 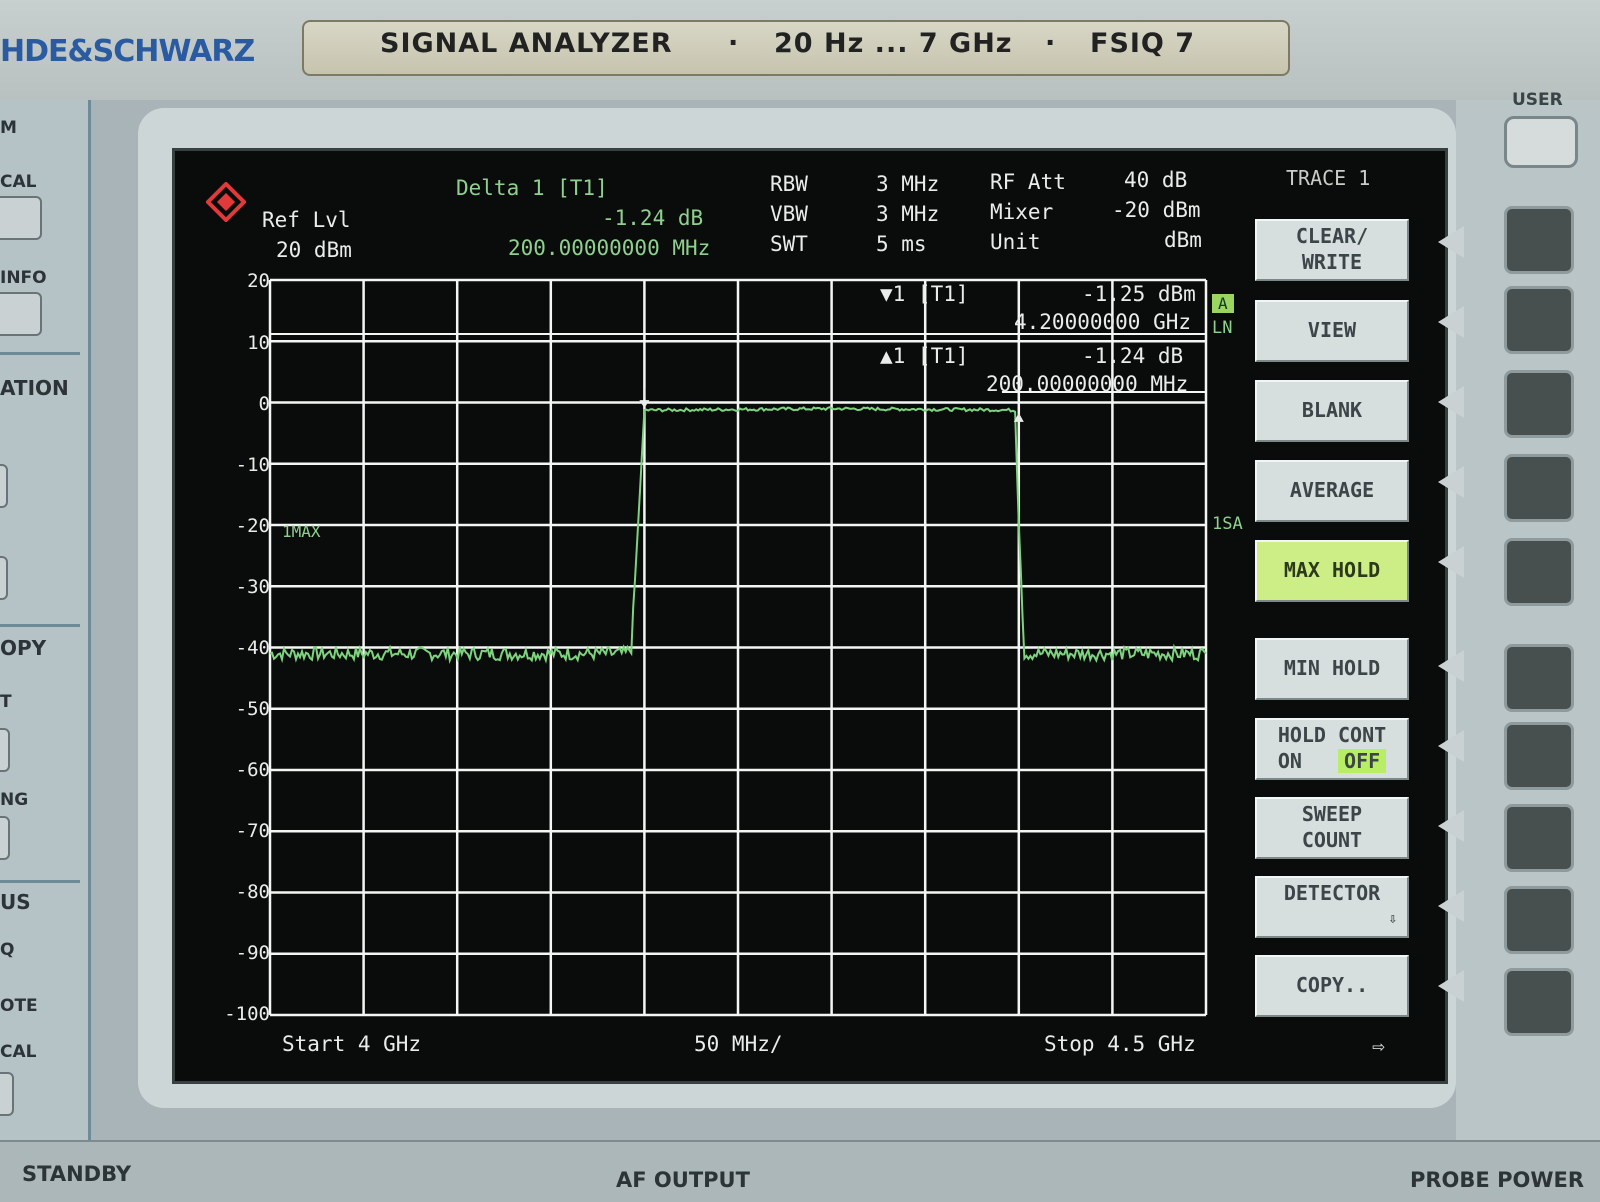 I want to click on lm-flag: LN, so click(x=1222, y=328).